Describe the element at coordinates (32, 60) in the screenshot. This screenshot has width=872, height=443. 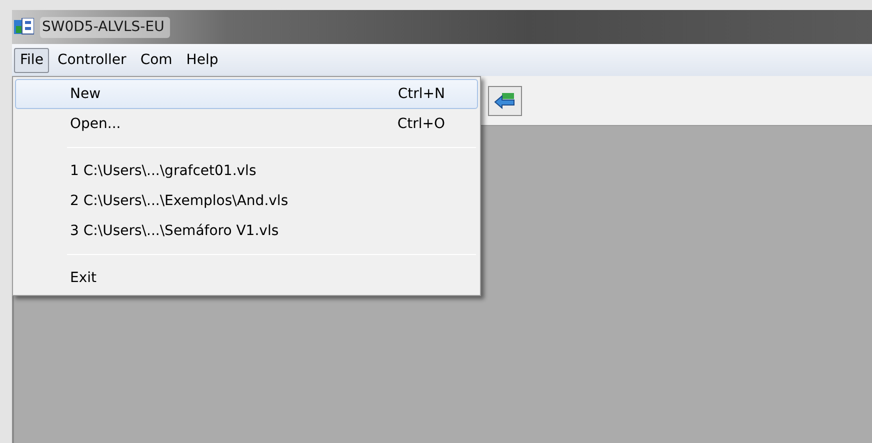
I see `menu-item: File` at that location.